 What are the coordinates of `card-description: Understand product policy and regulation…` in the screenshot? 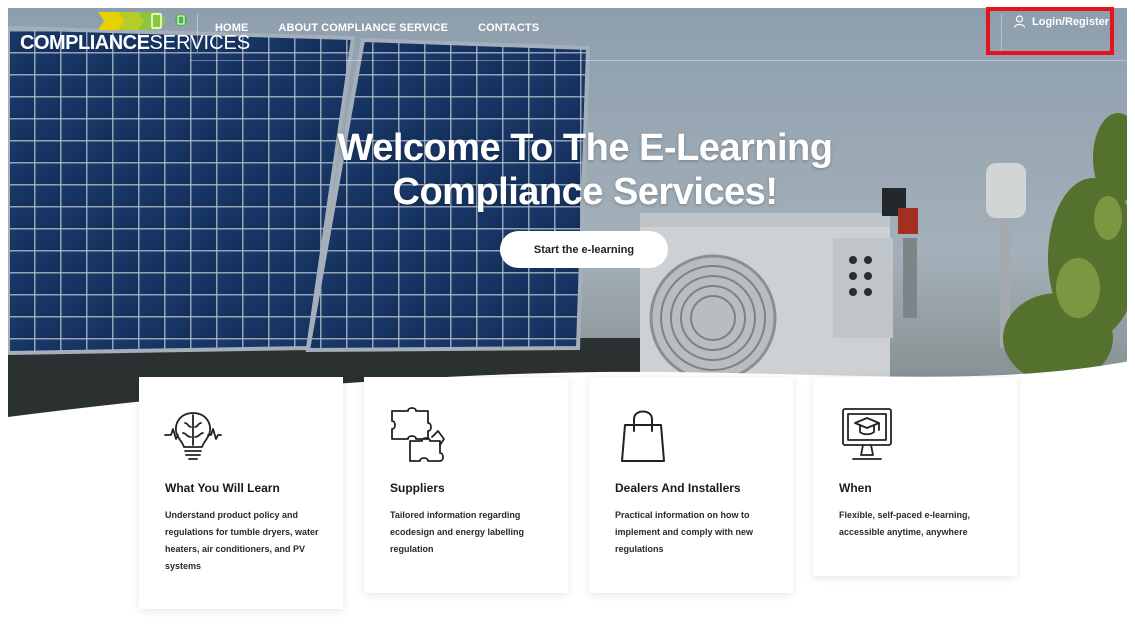 It's located at (242, 540).